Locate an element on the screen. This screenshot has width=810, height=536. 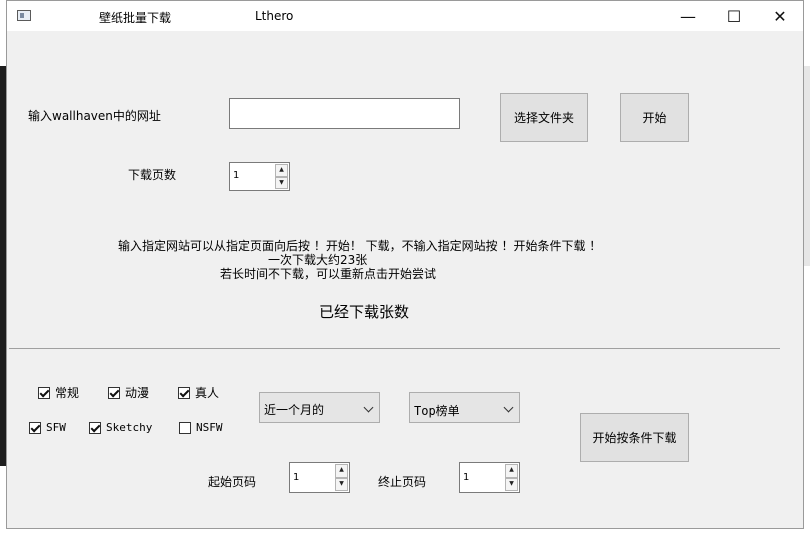
pages-label: 下载页数 is located at coordinates (152, 175).